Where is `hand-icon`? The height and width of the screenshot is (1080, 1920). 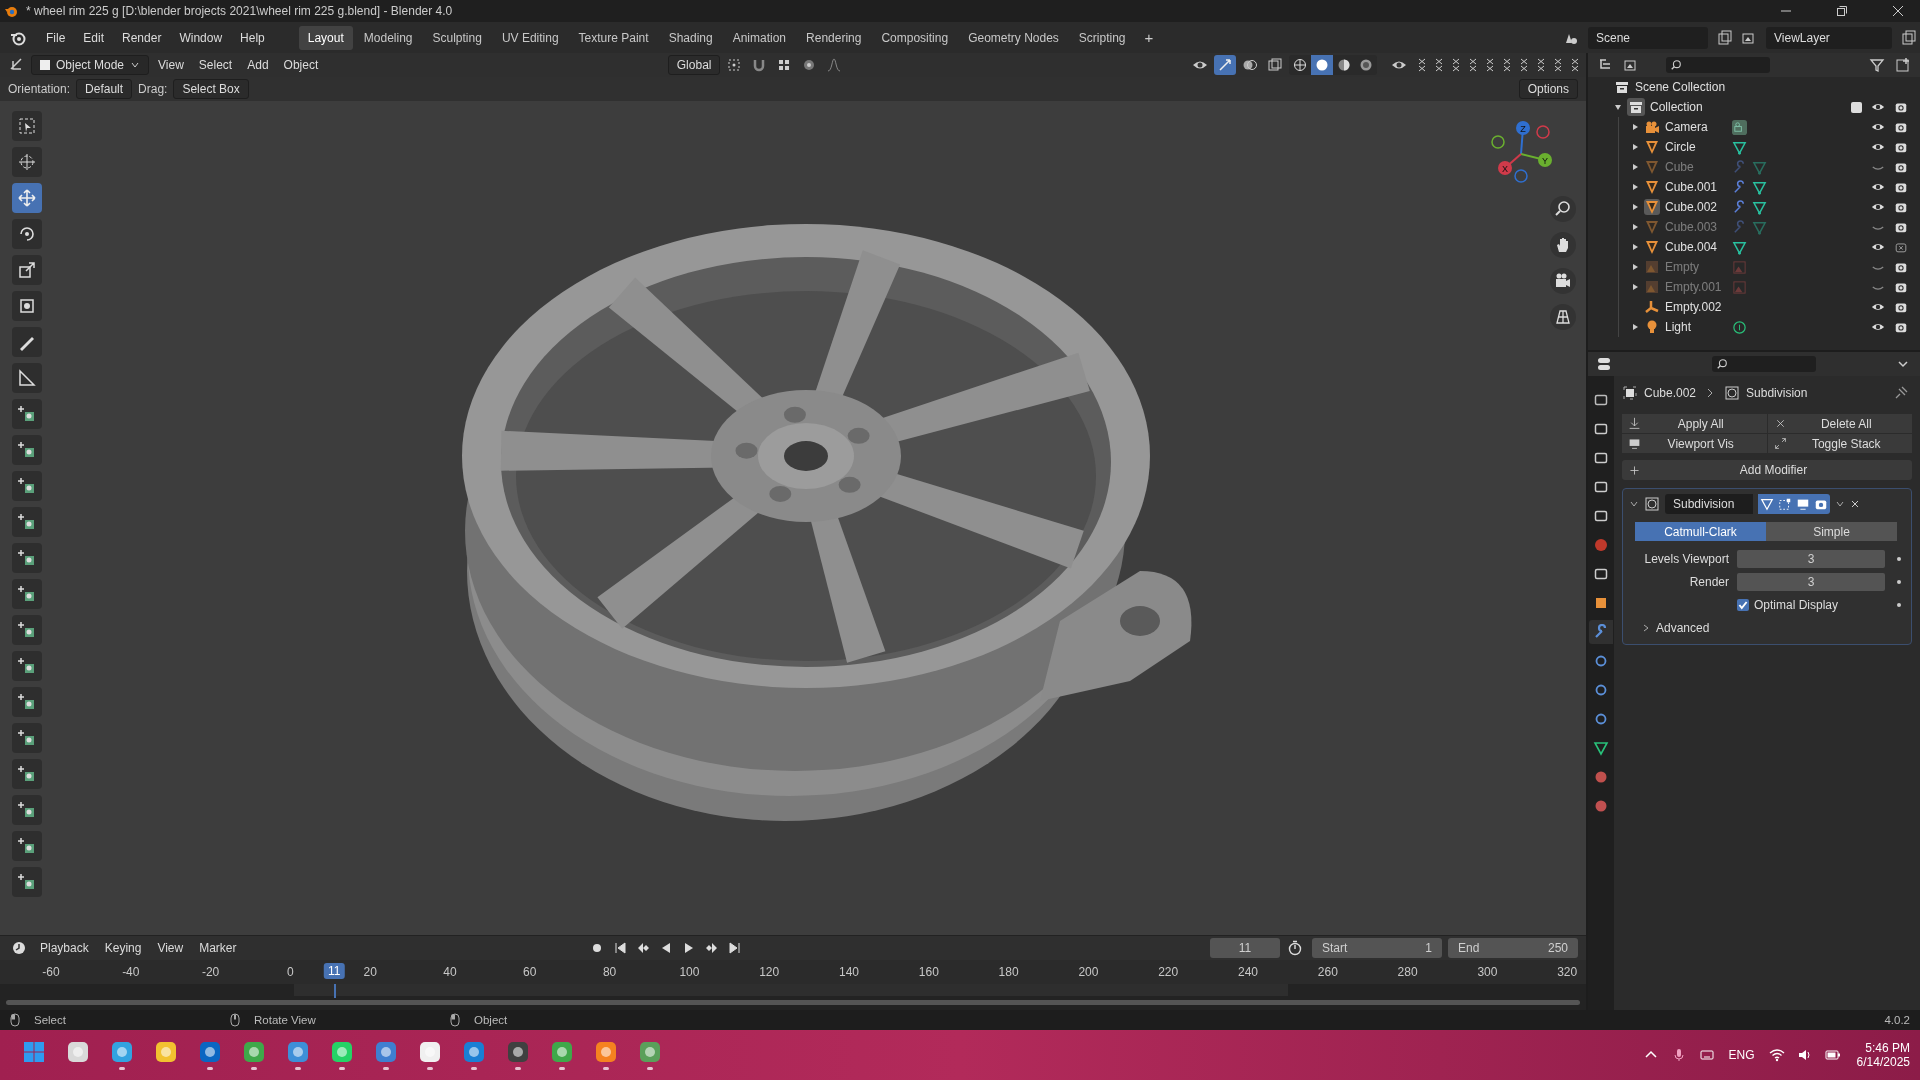 hand-icon is located at coordinates (1563, 245).